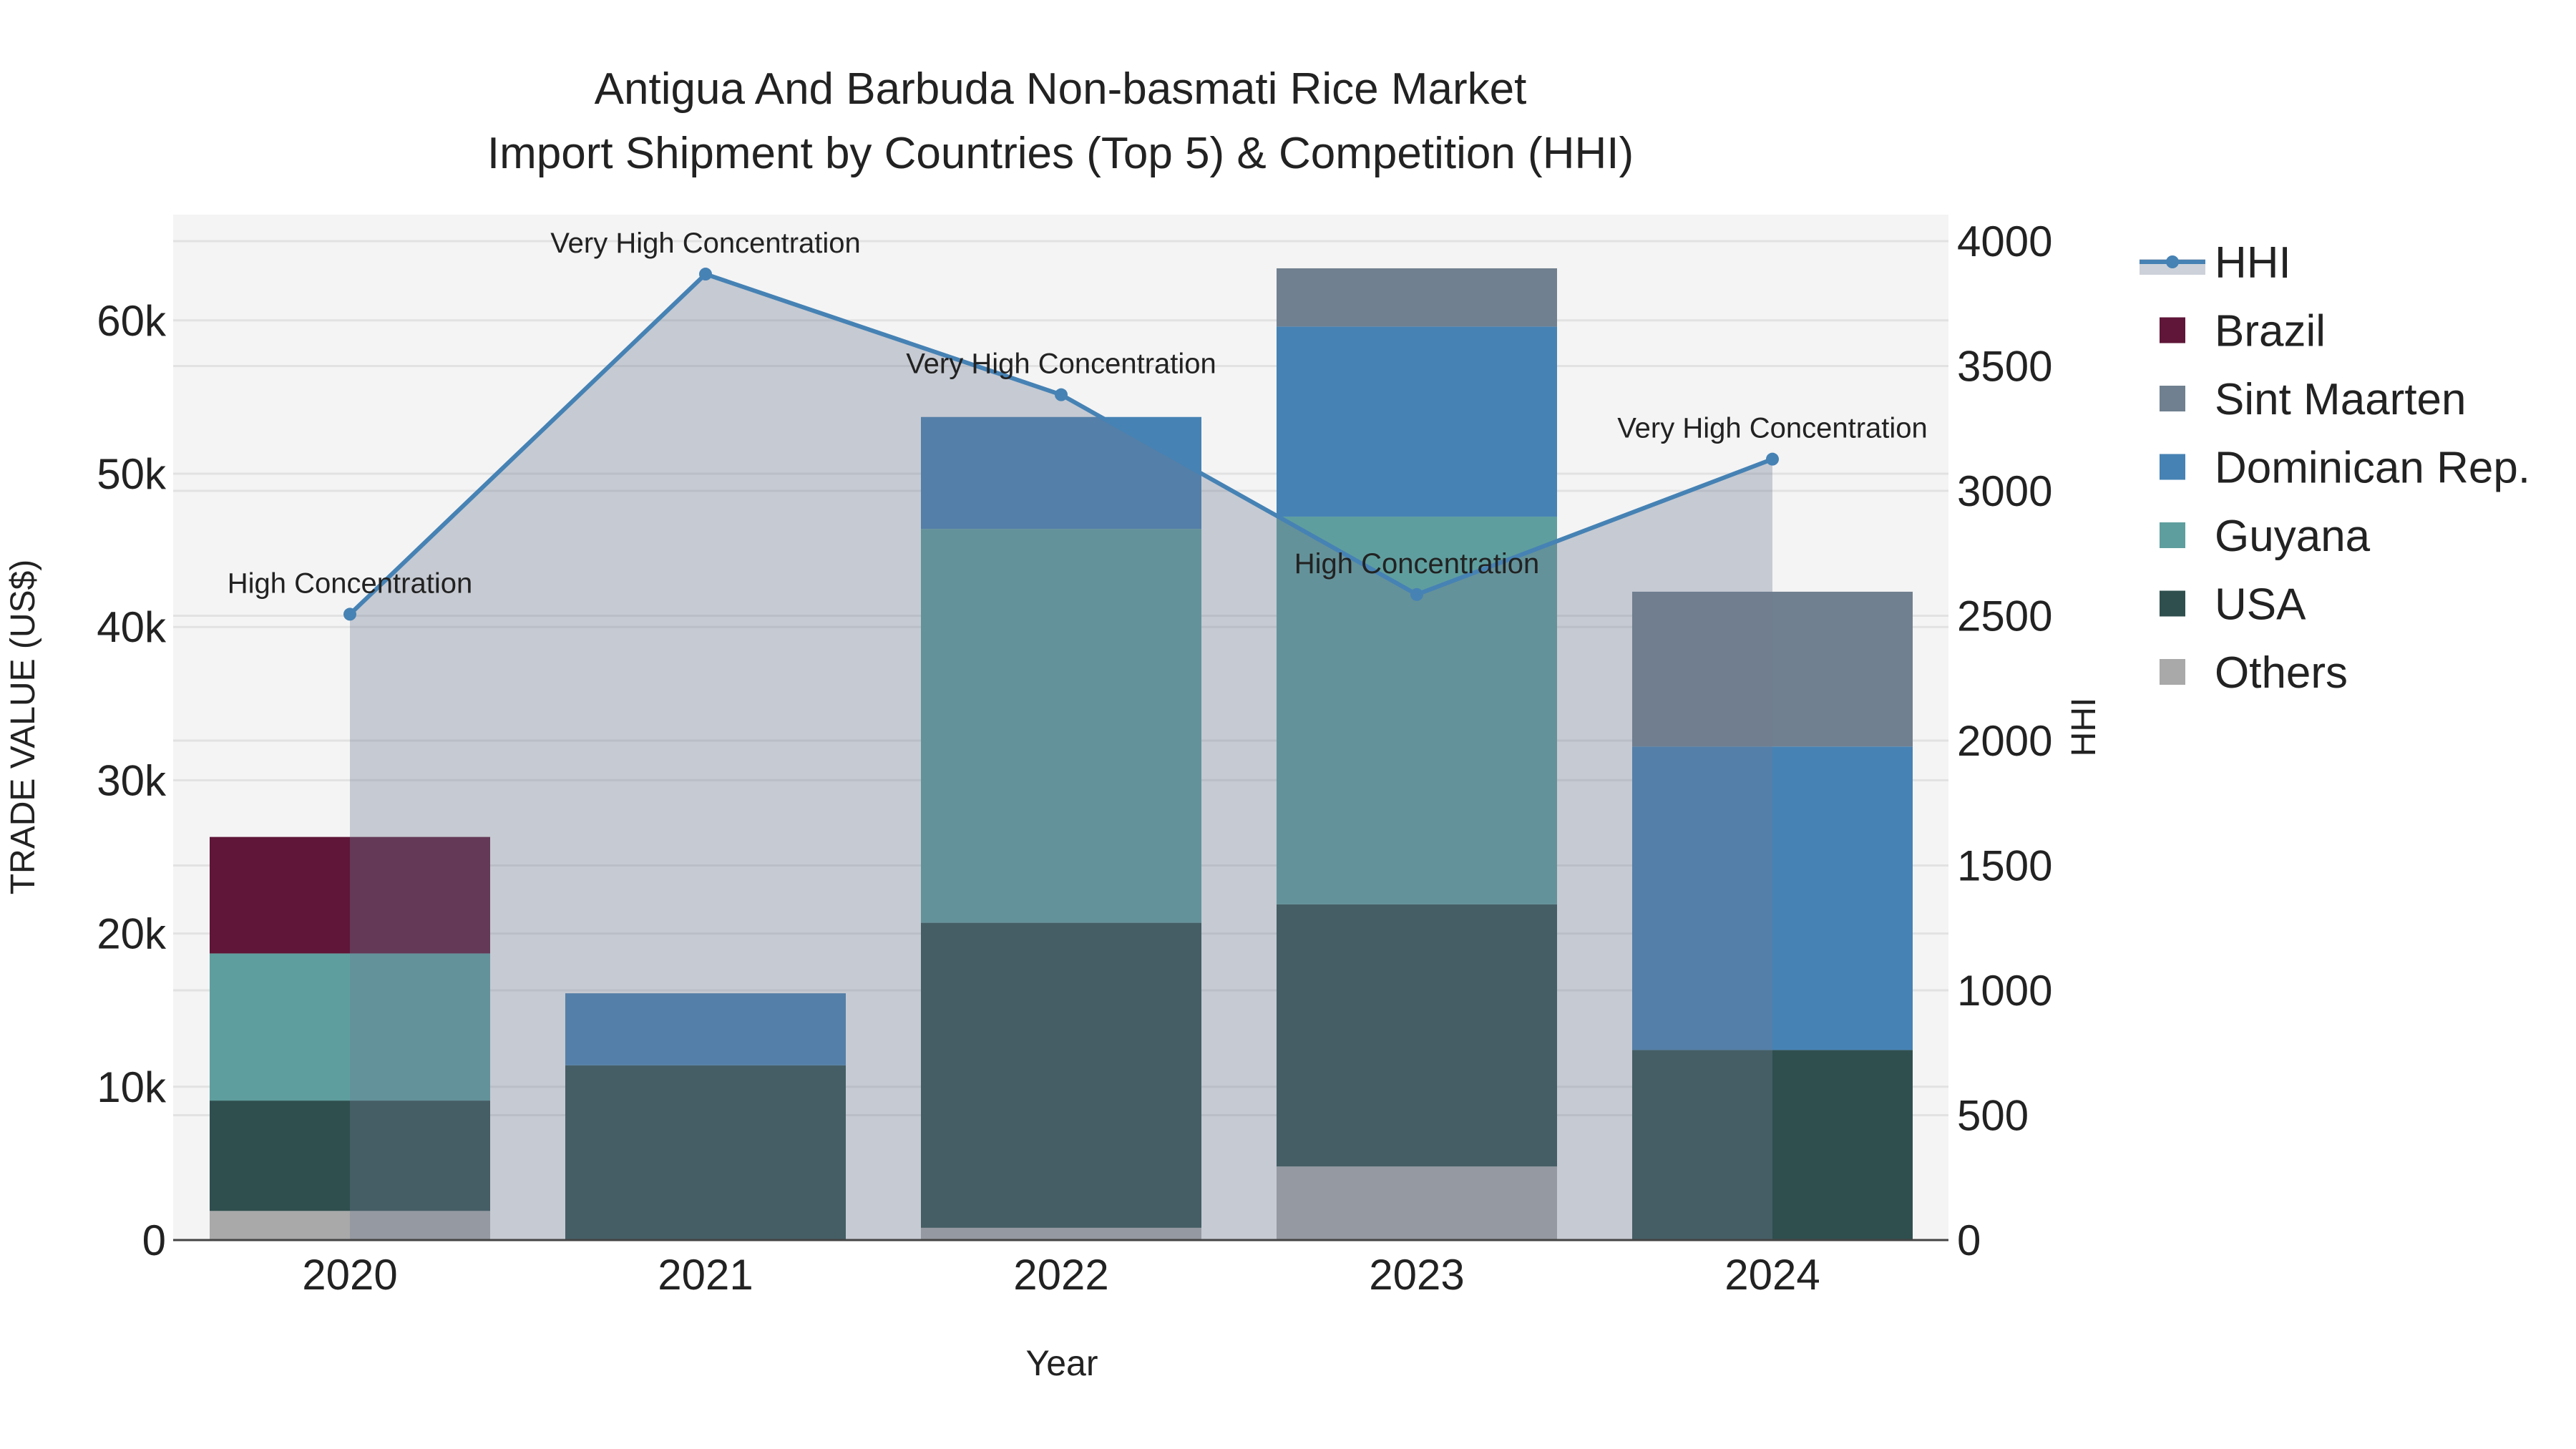 Image resolution: width=2576 pixels, height=1449 pixels. I want to click on y-axis-title: TRADE VALUE (US$), so click(23, 727).